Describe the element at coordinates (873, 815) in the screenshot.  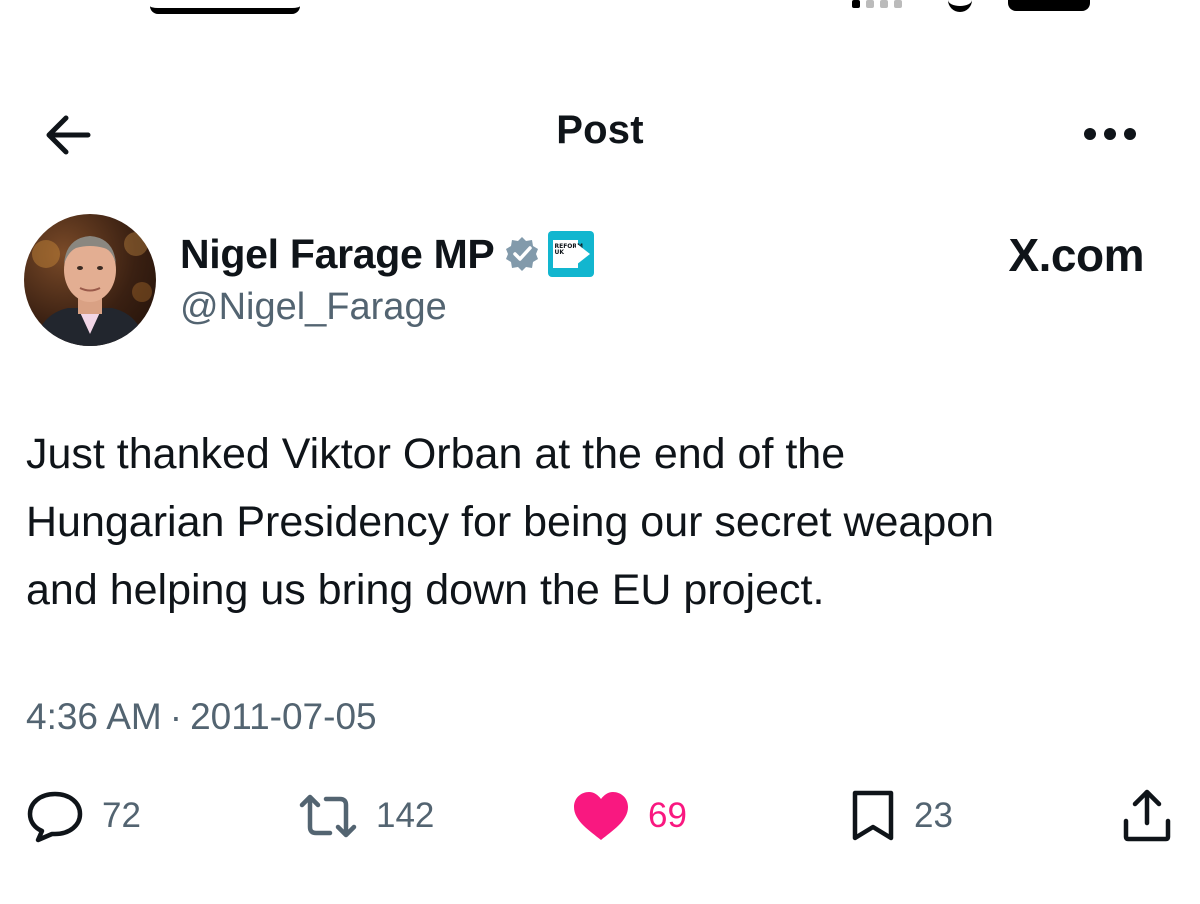
I see `bookmark-icon` at that location.